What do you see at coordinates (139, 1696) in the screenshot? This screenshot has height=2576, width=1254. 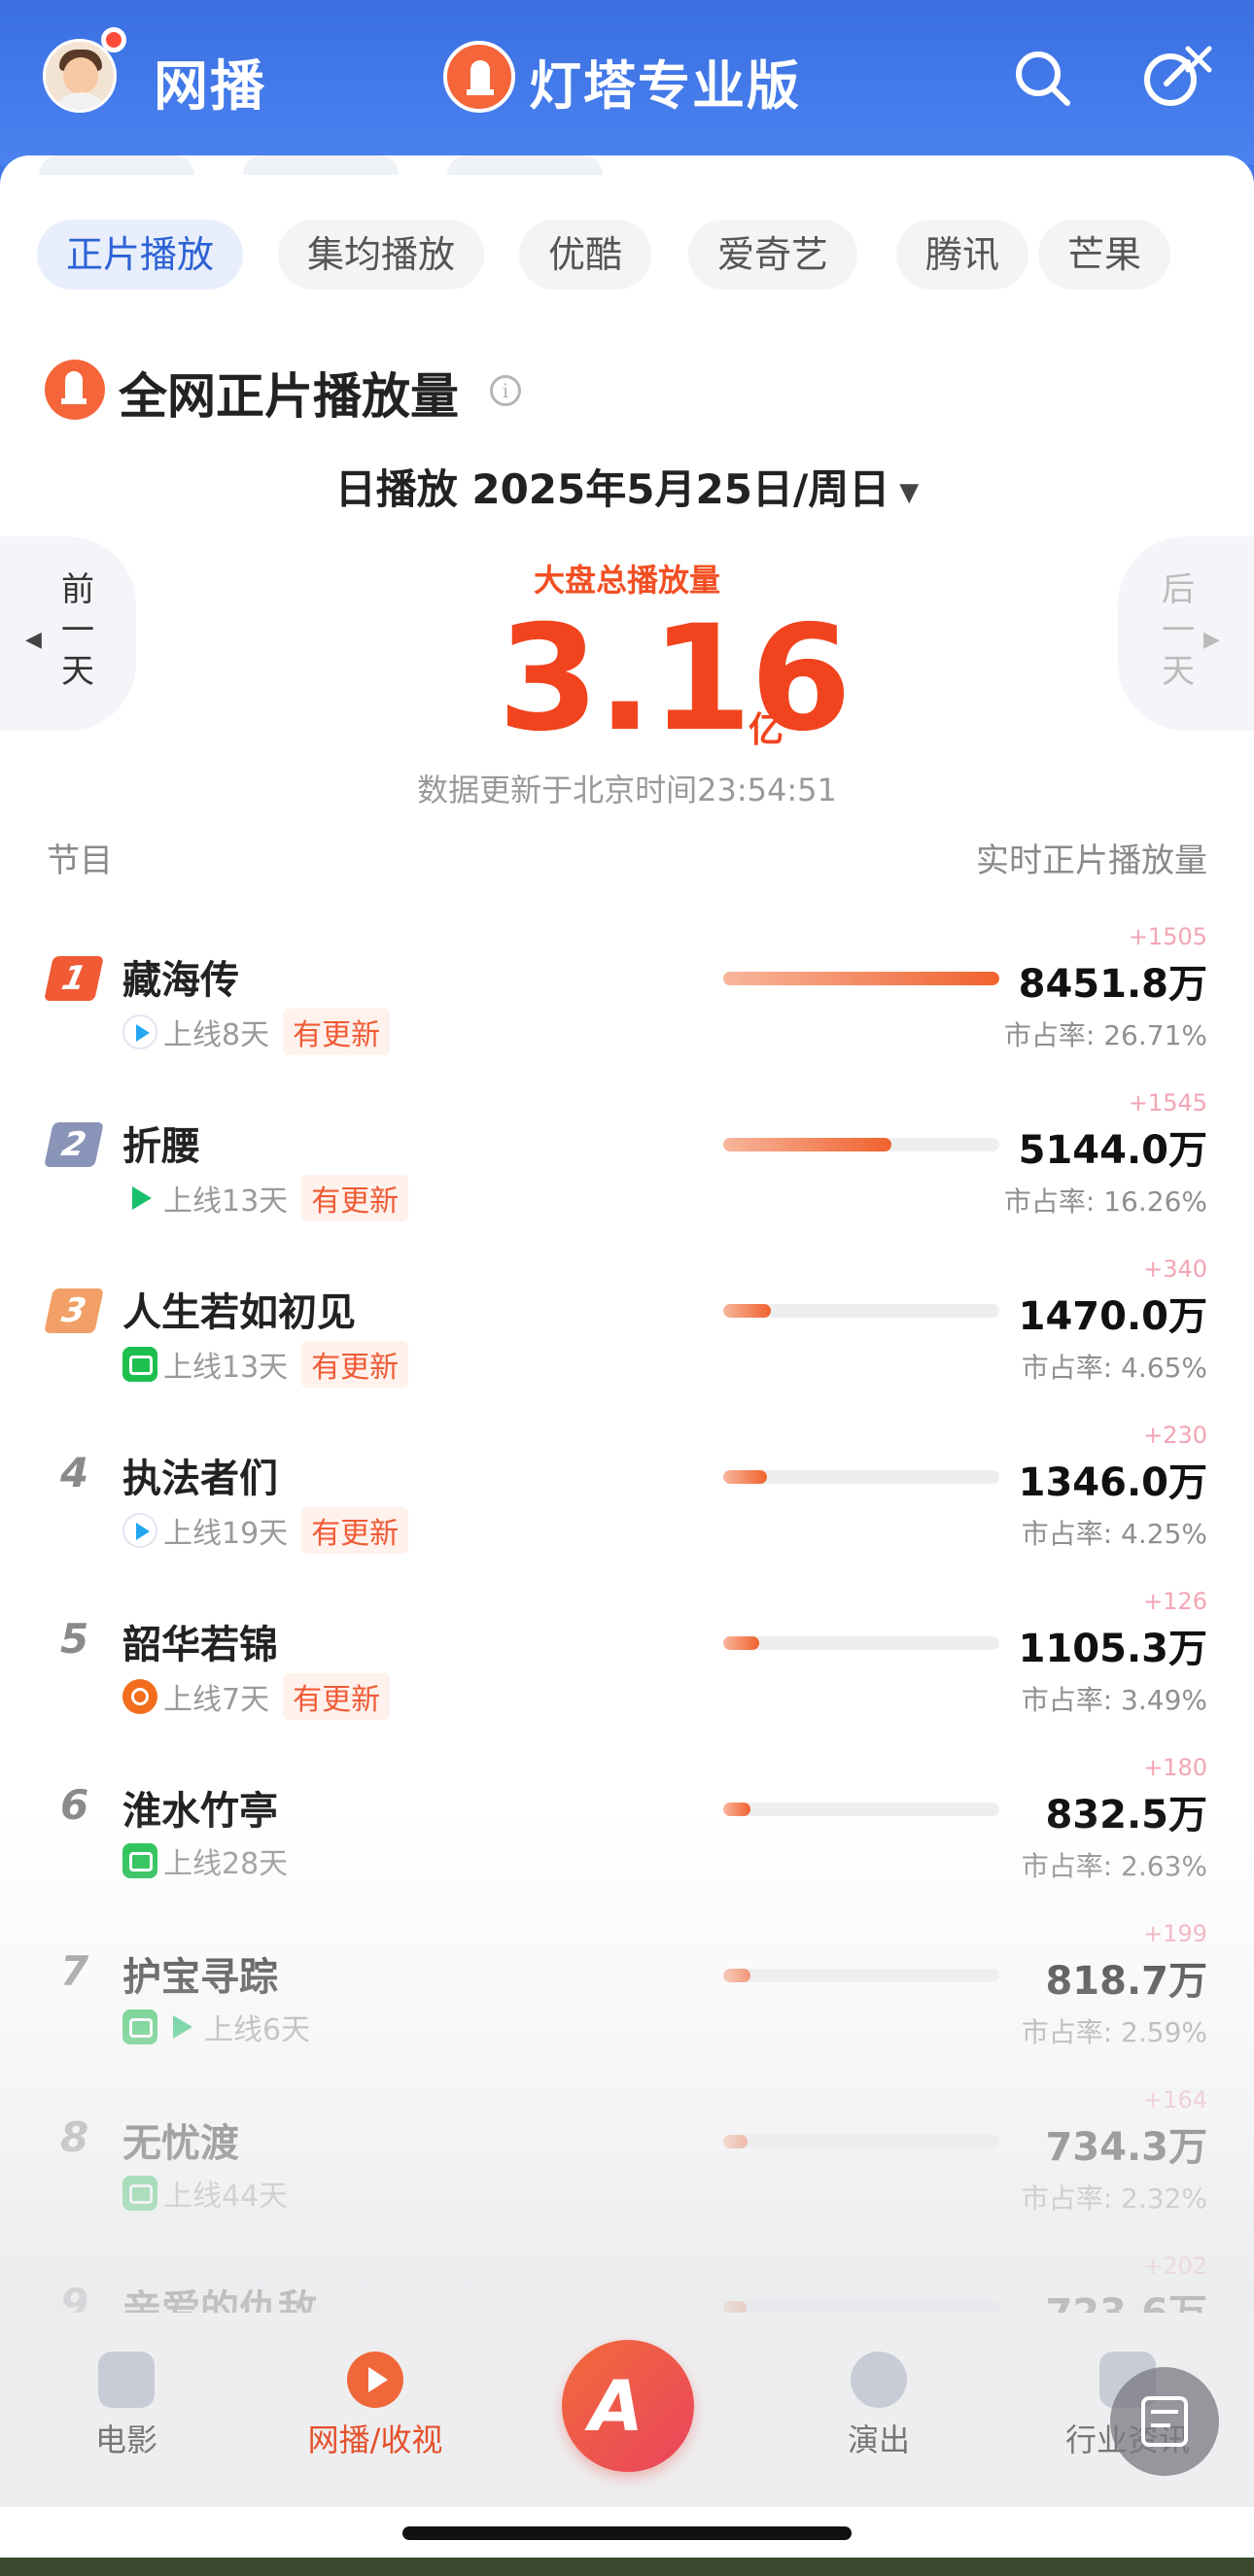 I see `mango-platform-icon` at bounding box center [139, 1696].